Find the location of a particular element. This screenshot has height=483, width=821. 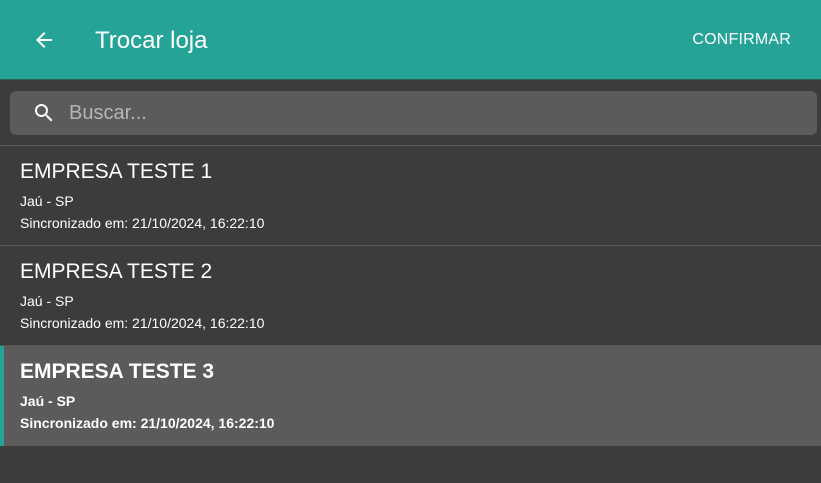

search-bar is located at coordinates (410, 113).